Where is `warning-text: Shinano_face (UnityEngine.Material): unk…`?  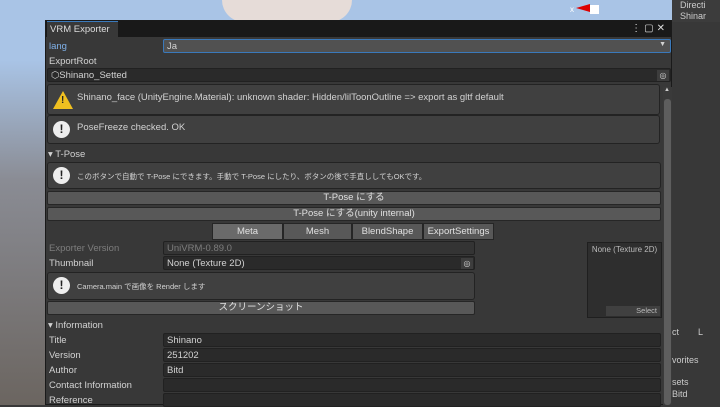 warning-text: Shinano_face (UnityEngine.Material): unk… is located at coordinates (290, 97).